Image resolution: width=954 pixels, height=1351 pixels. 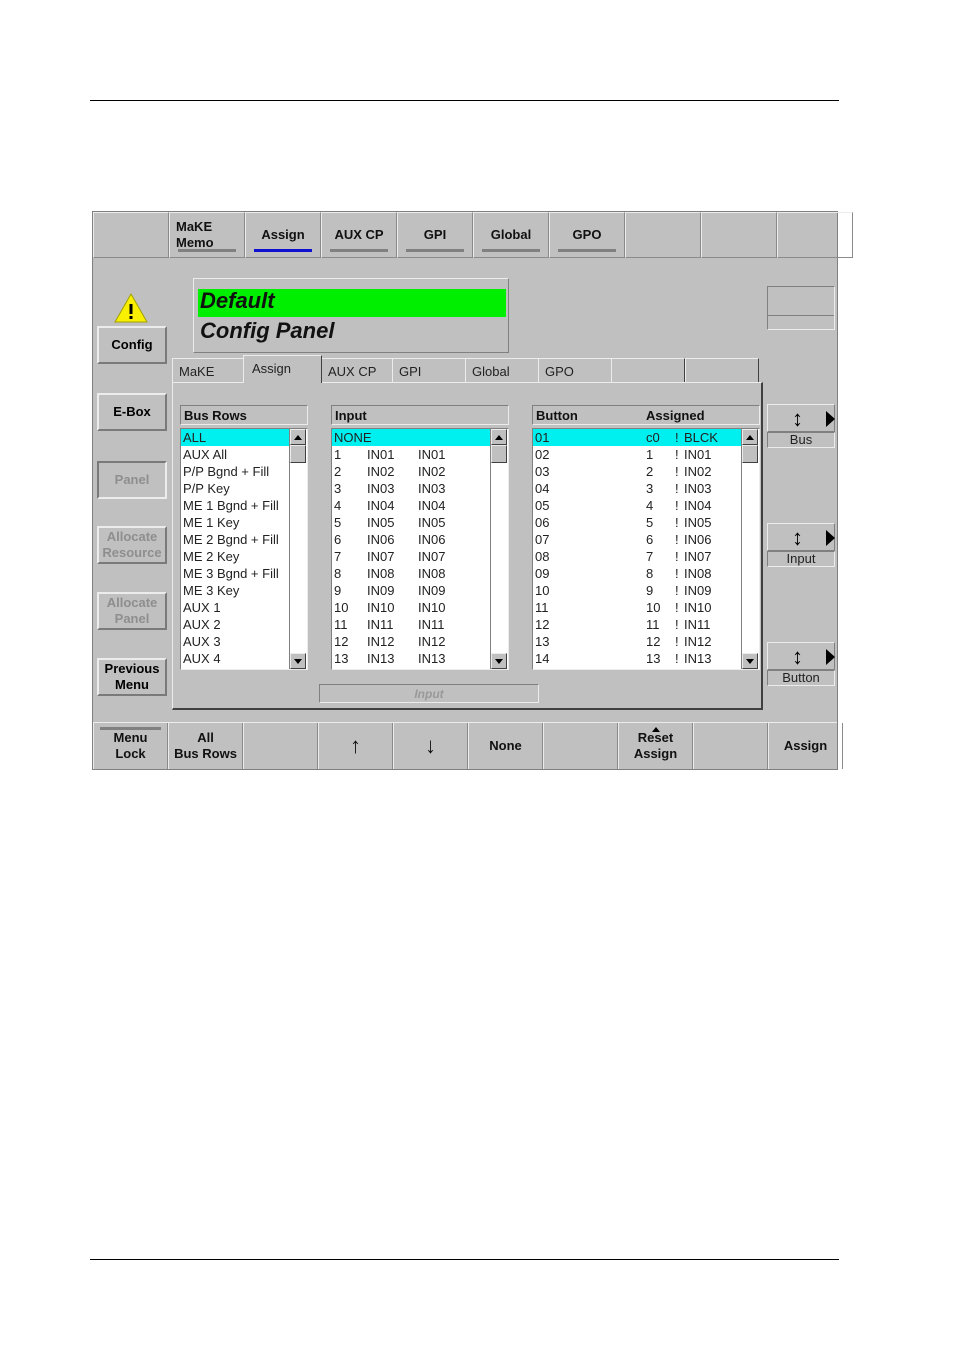 I want to click on button-spinner: ↕ Button, so click(x=801, y=664).